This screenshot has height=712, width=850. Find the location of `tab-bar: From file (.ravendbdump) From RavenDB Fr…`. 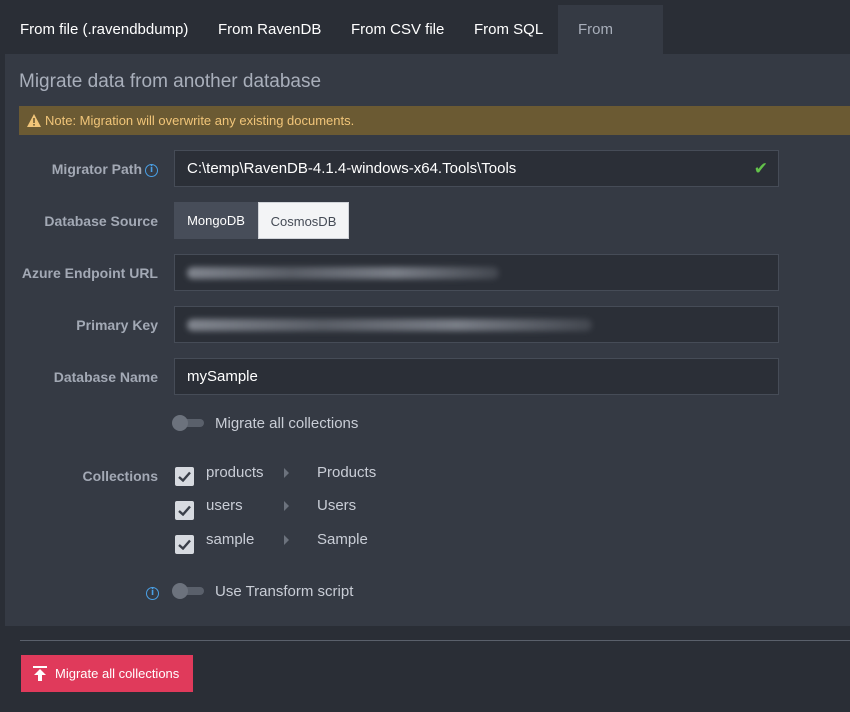

tab-bar: From file (.ravendbdump) From RavenDB Fr… is located at coordinates (425, 43).